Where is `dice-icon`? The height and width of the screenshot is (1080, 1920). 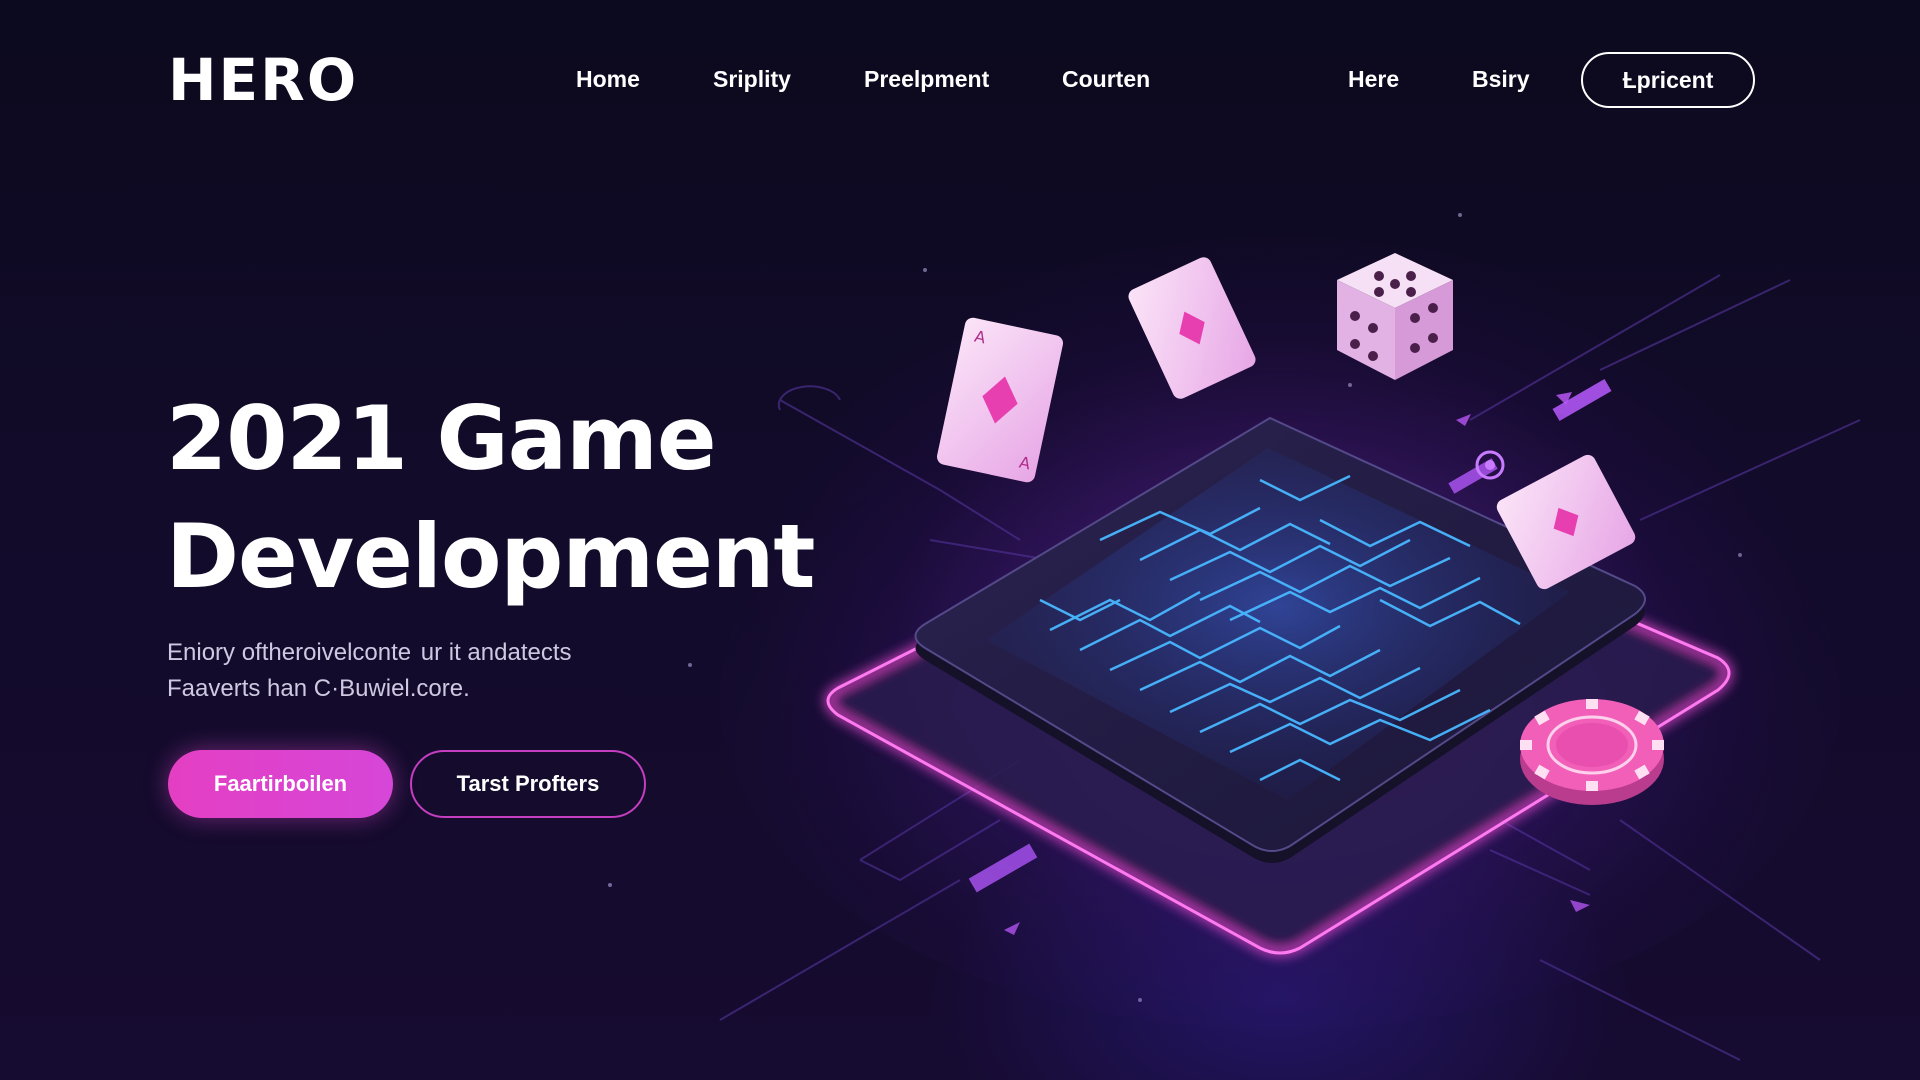
dice-icon is located at coordinates (1395, 316).